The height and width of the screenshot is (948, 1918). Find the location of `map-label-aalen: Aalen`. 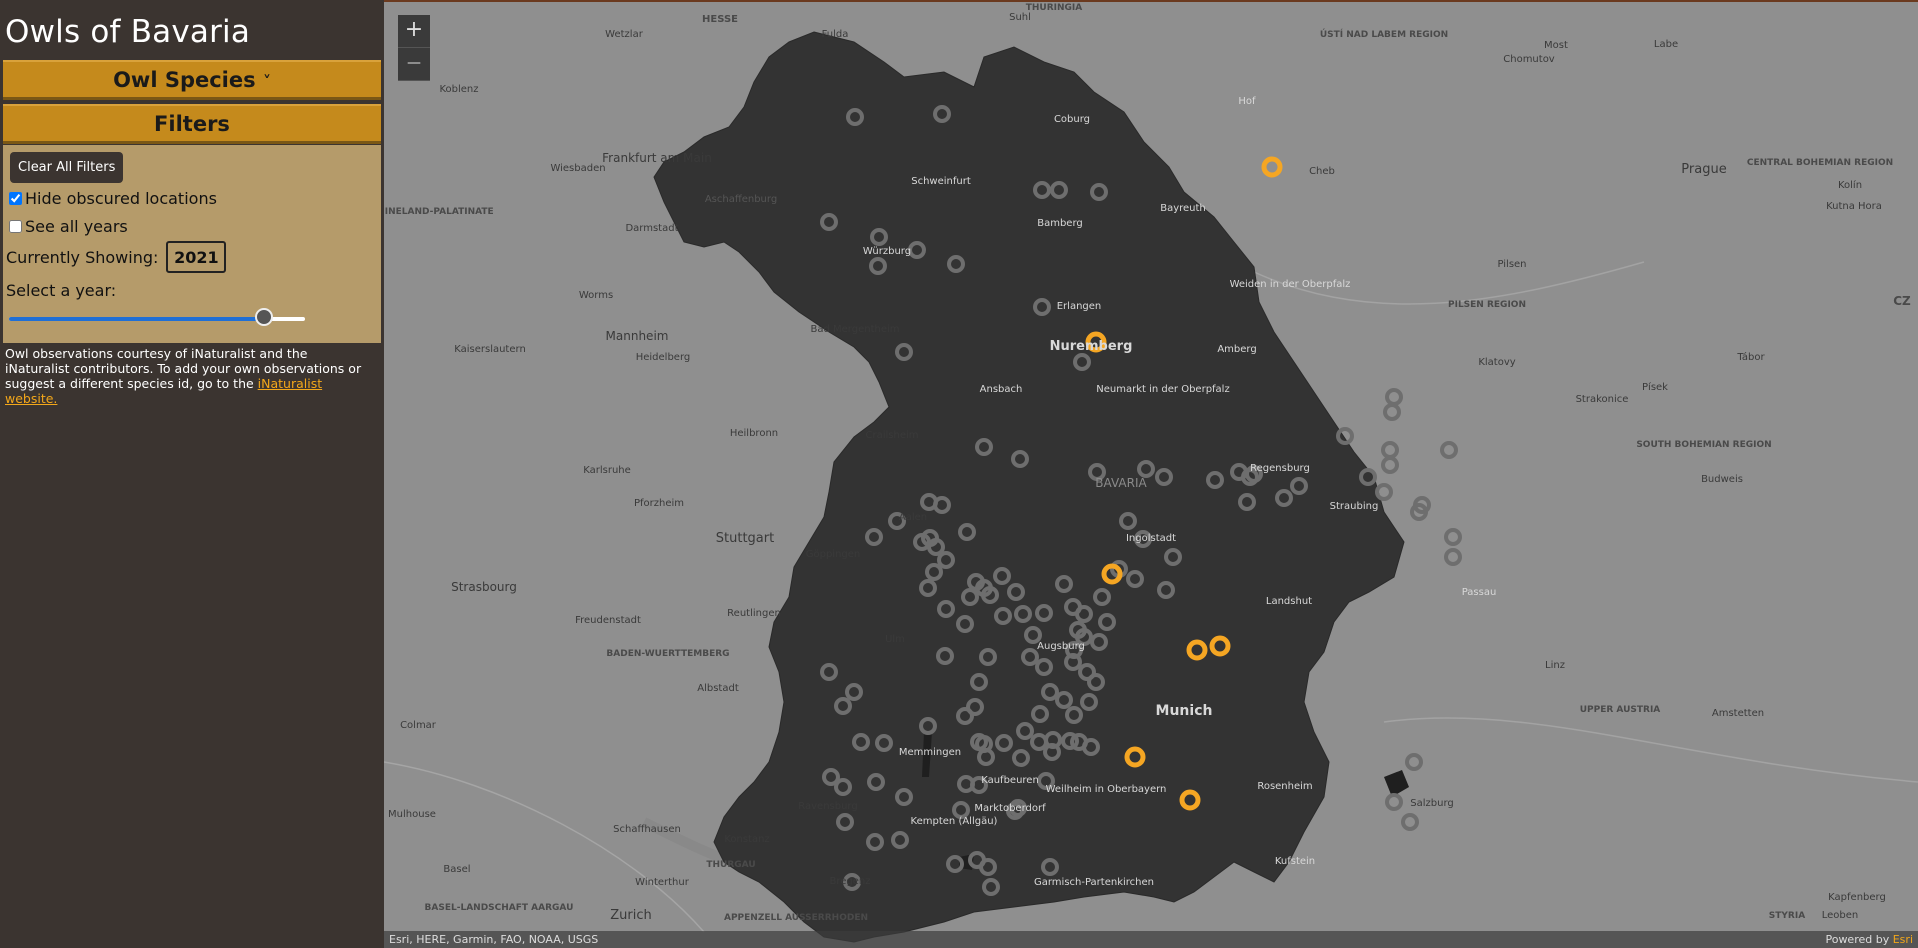

map-label-aalen: Aalen is located at coordinates (913, 517).